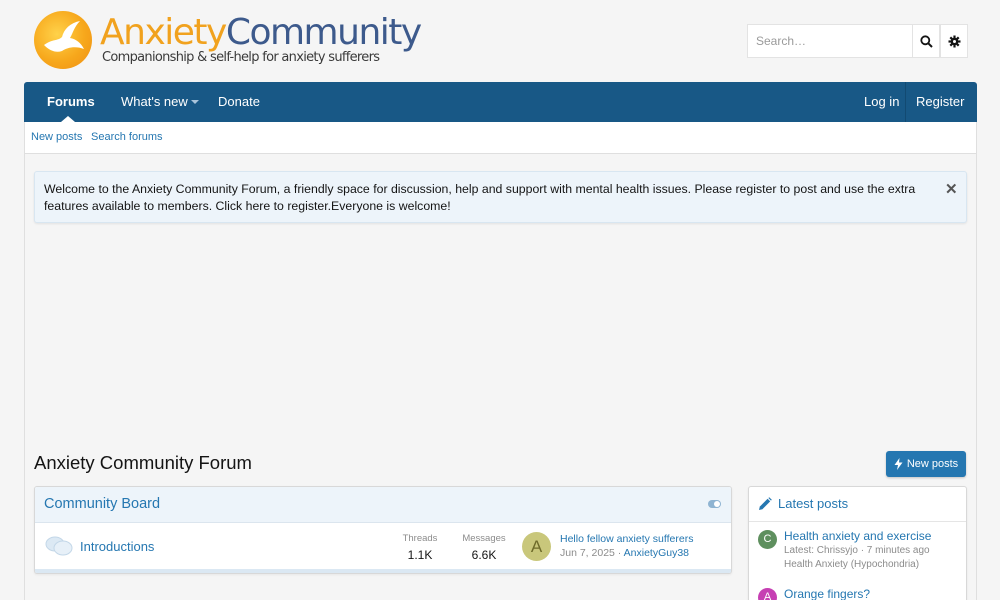 This screenshot has width=1000, height=600. What do you see at coordinates (143, 462) in the screenshot?
I see `page-title: Anxiety Community Forum` at bounding box center [143, 462].